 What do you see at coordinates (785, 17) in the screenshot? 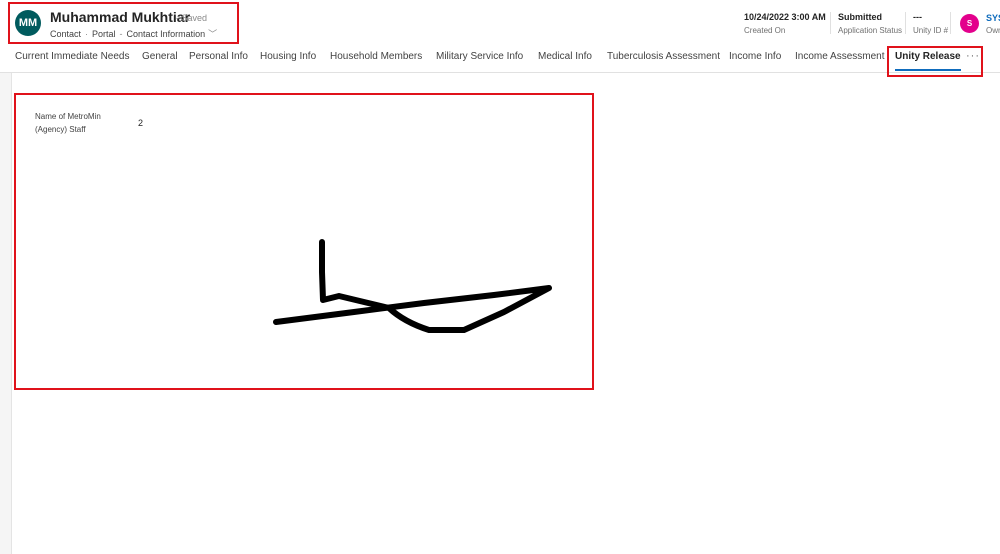
I see `created-on-value: 10/24/2022 3:00 AM` at bounding box center [785, 17].